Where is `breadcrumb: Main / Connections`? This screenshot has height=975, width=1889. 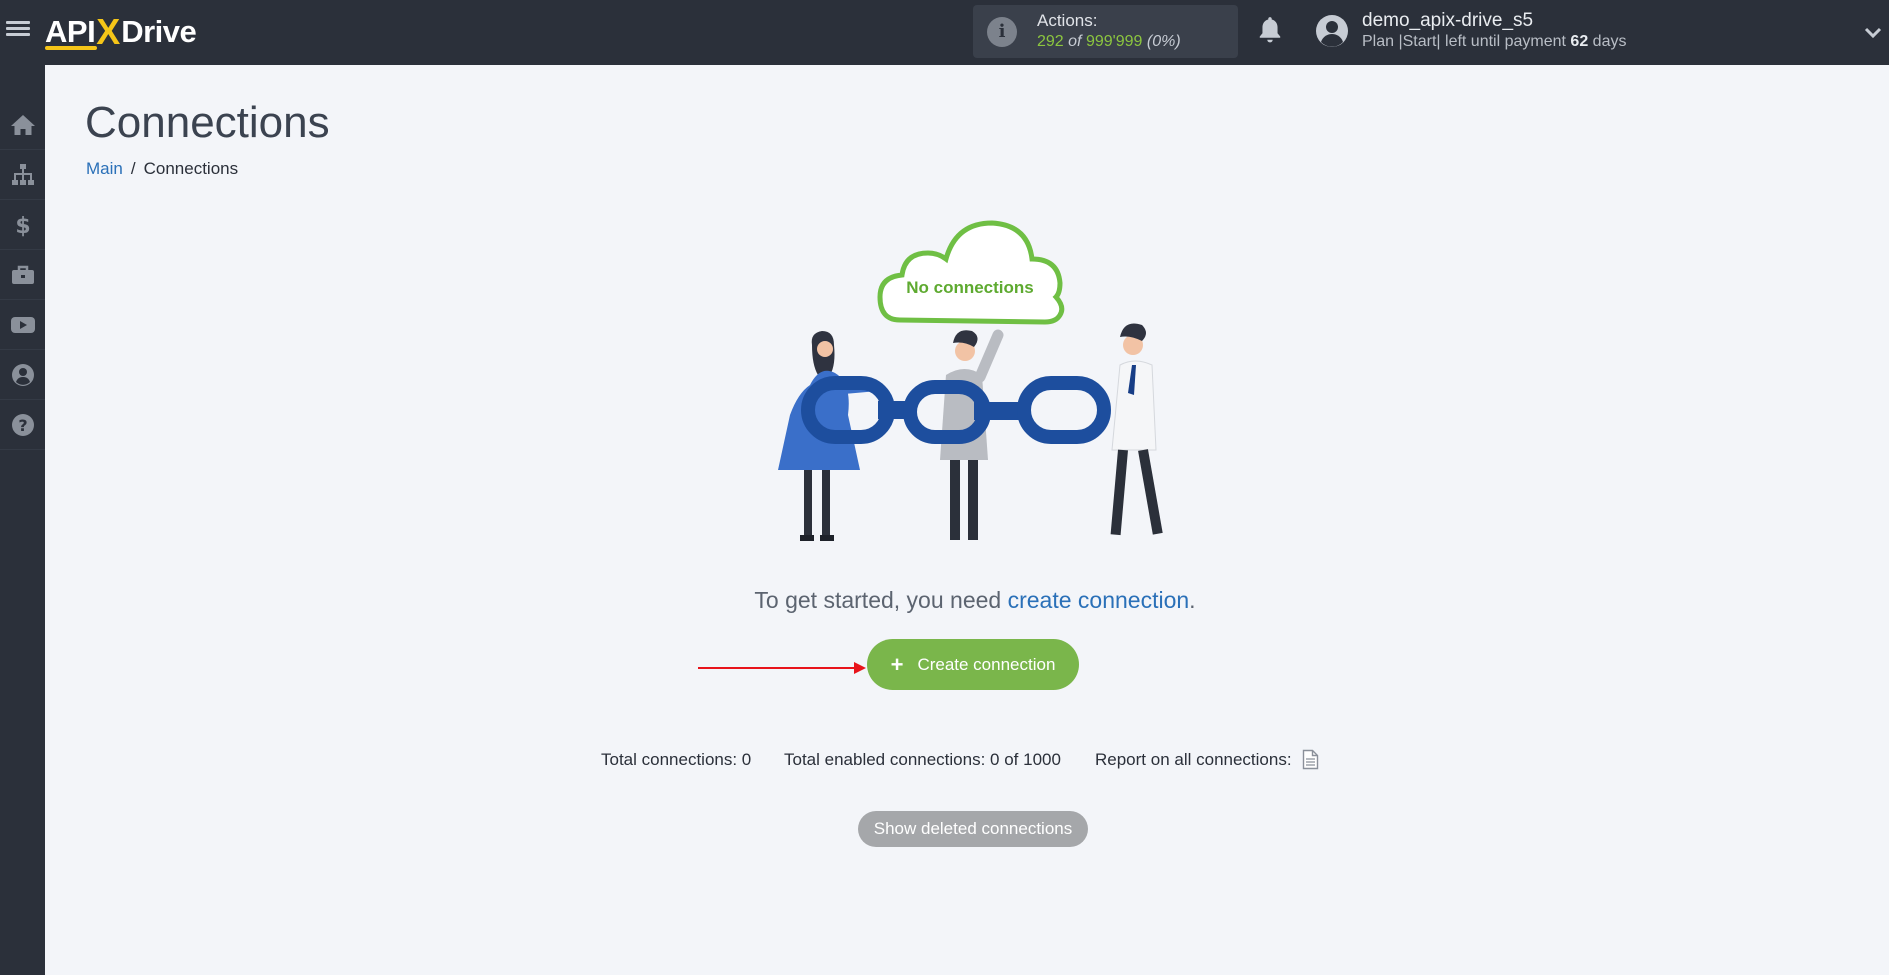 breadcrumb: Main / Connections is located at coordinates (162, 169).